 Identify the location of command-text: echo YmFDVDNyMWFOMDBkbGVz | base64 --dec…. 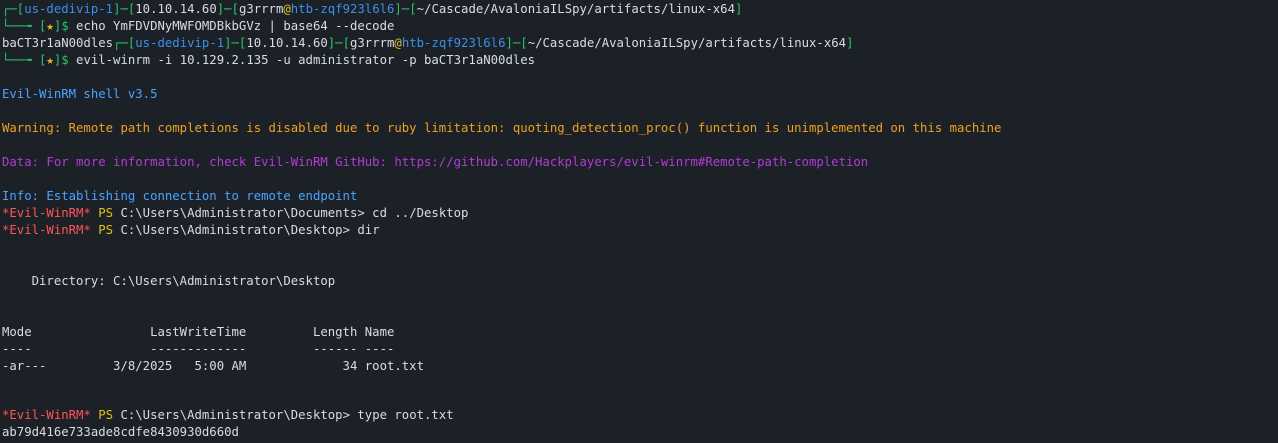
(231, 26).